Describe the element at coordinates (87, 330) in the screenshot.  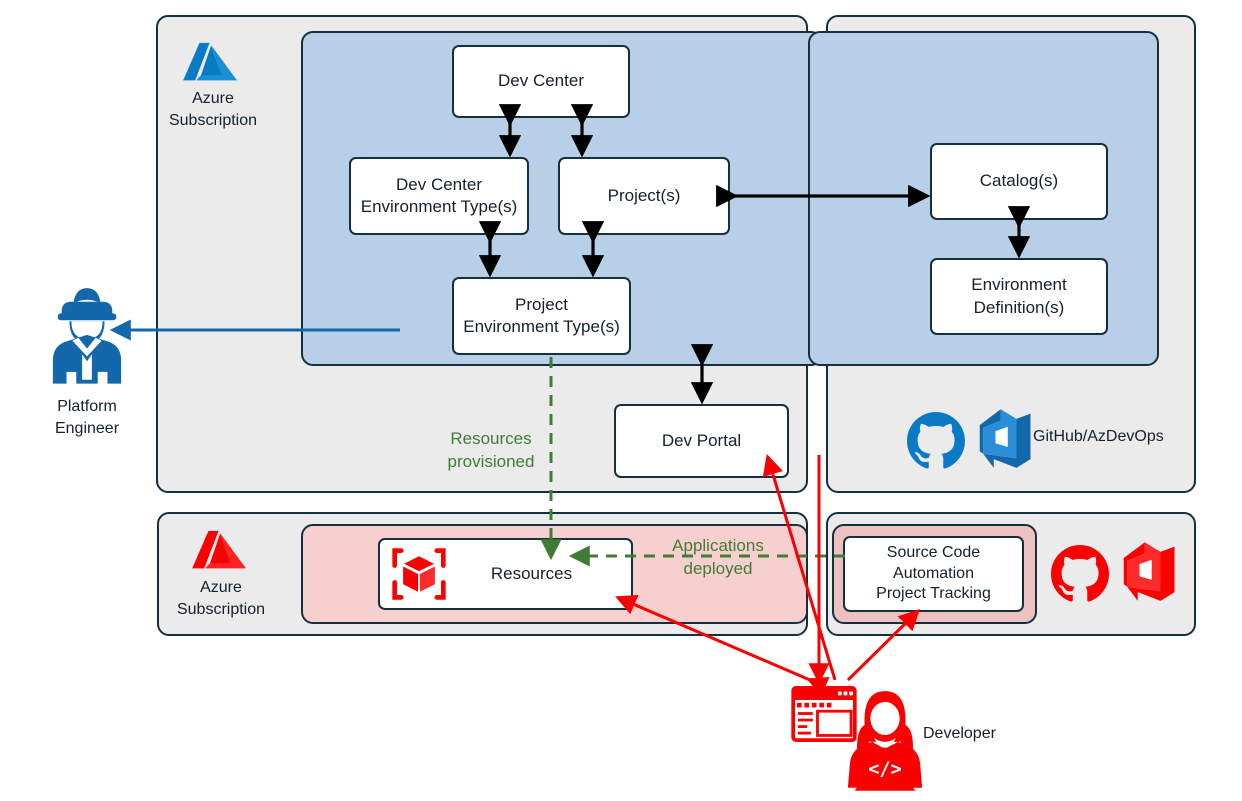
I see `engineer-hardhat-icon` at that location.